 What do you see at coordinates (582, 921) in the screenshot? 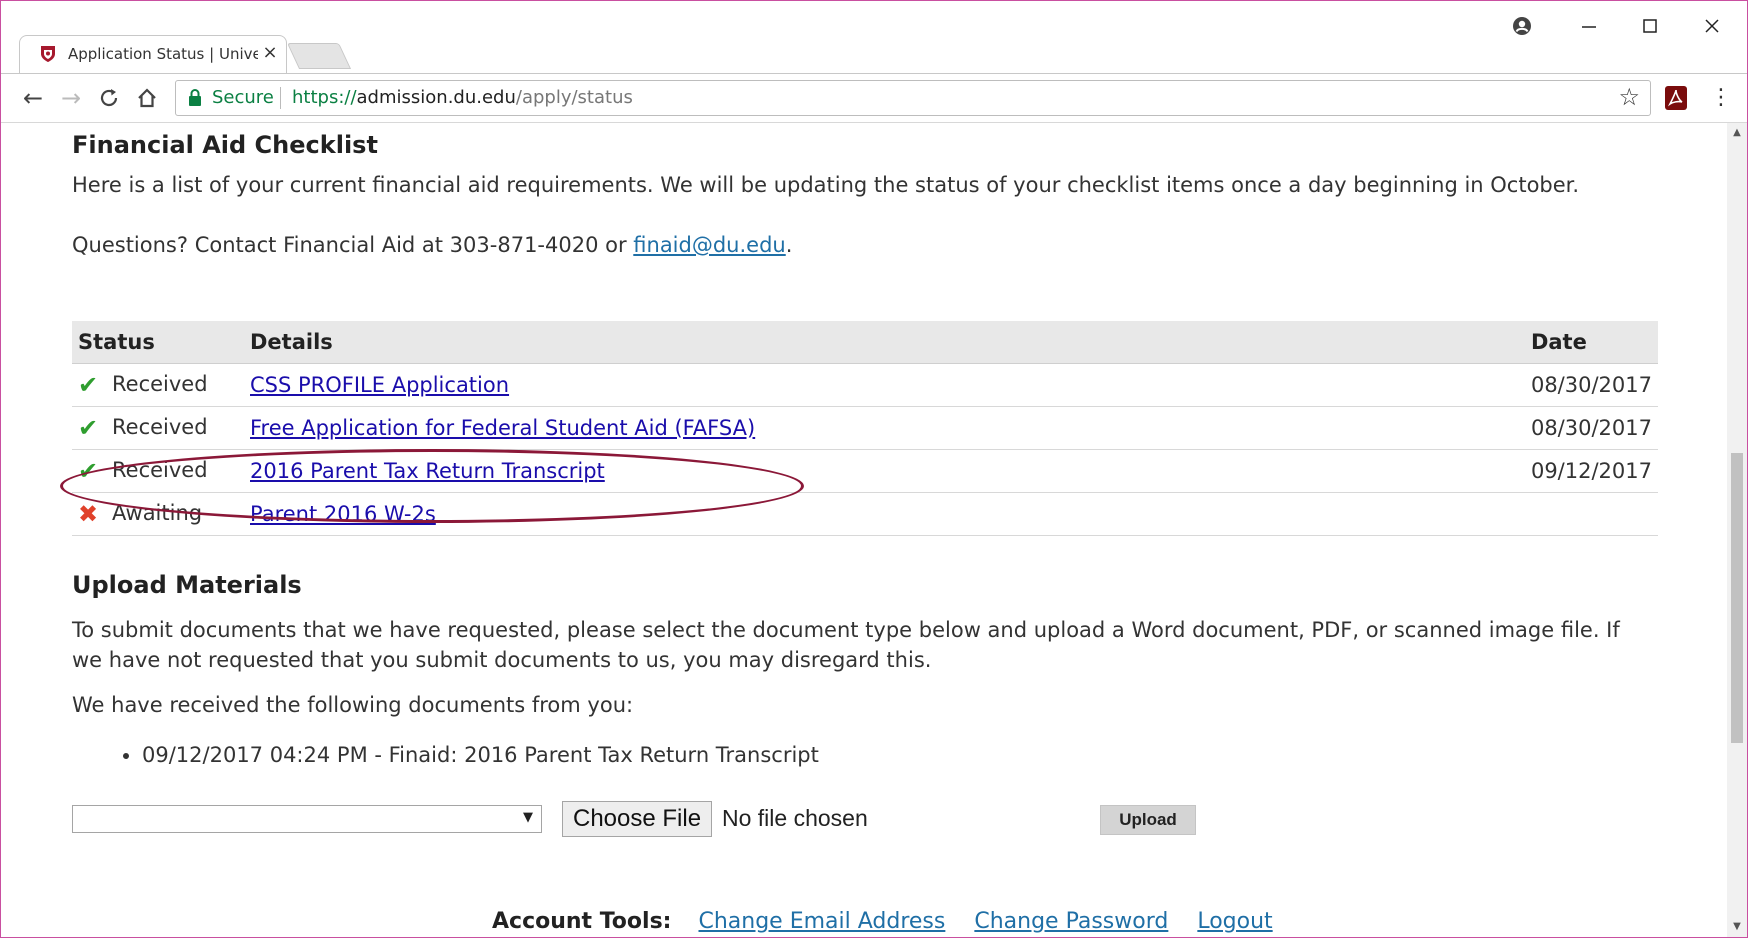
I see `account-tools-label: Account Tools:` at bounding box center [582, 921].